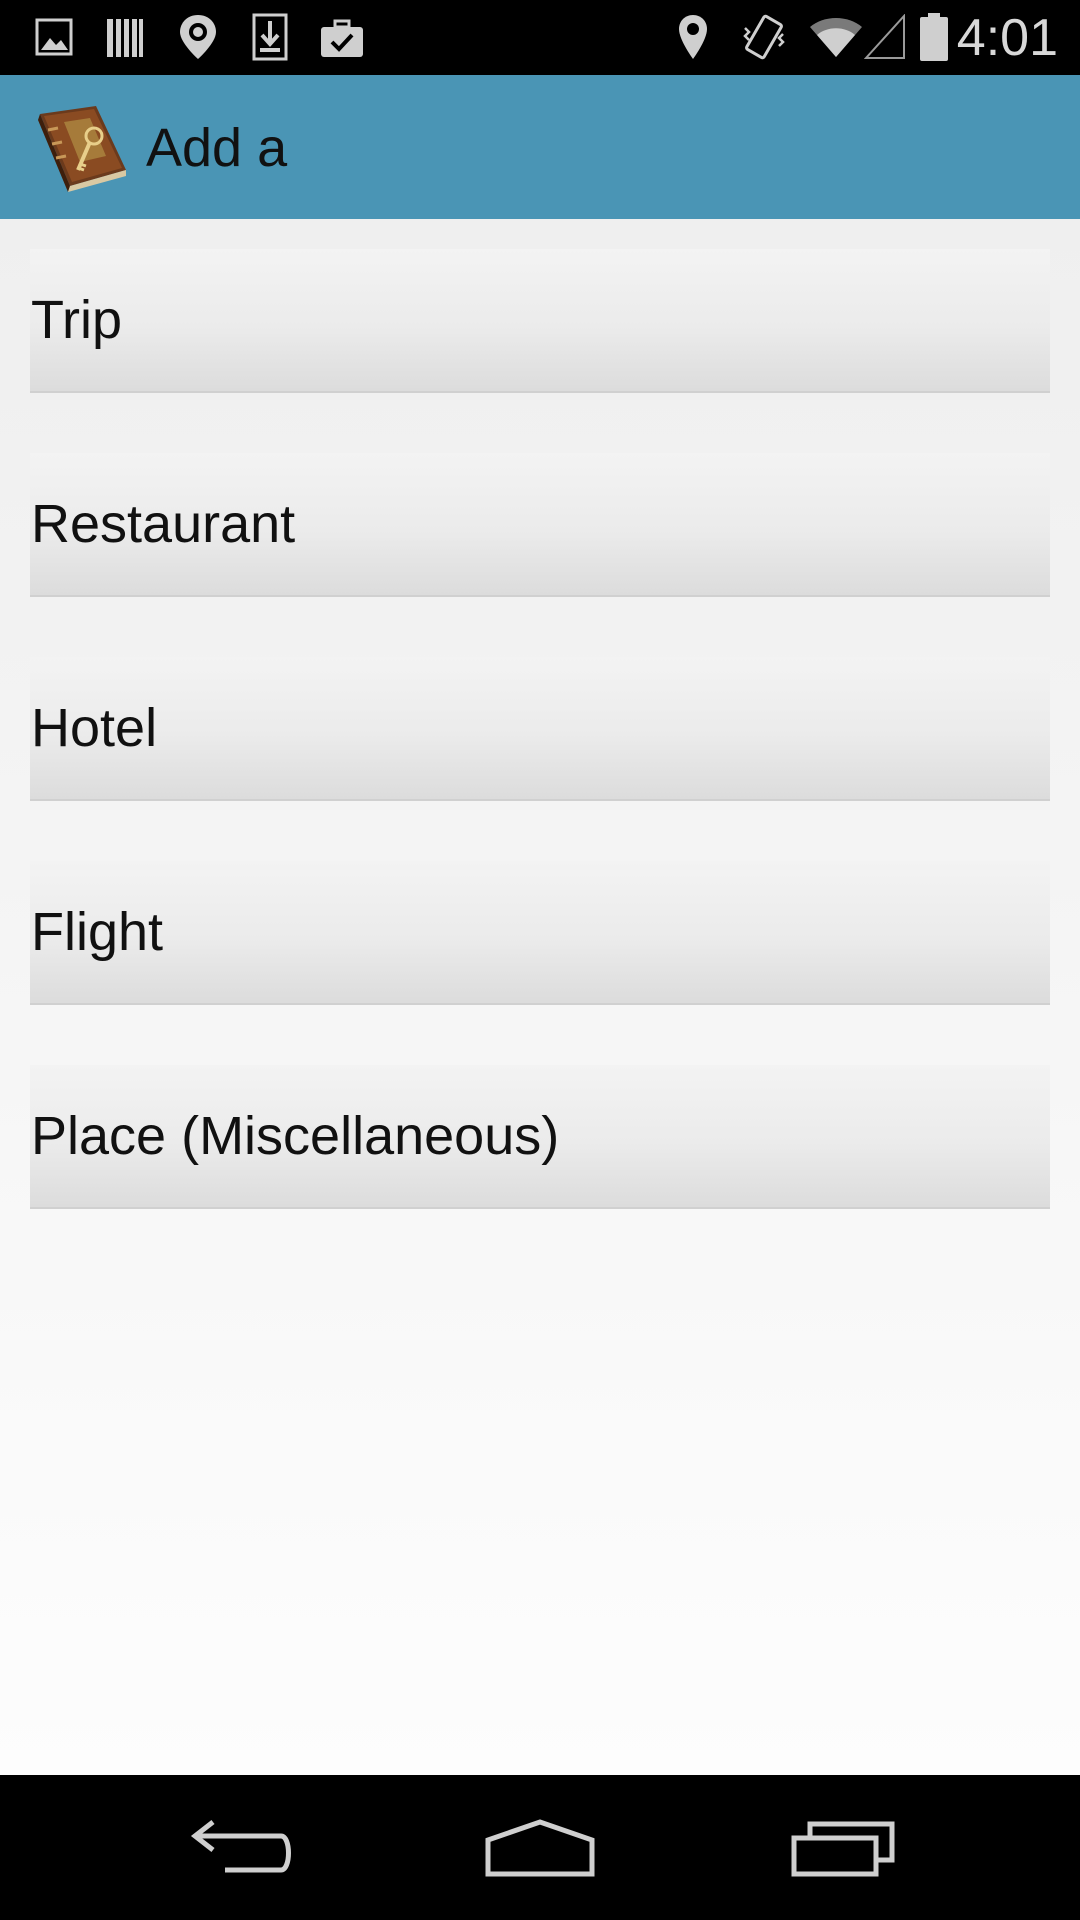 The height and width of the screenshot is (1920, 1080). Describe the element at coordinates (97, 932) in the screenshot. I see `flight-button-label: Flight` at that location.